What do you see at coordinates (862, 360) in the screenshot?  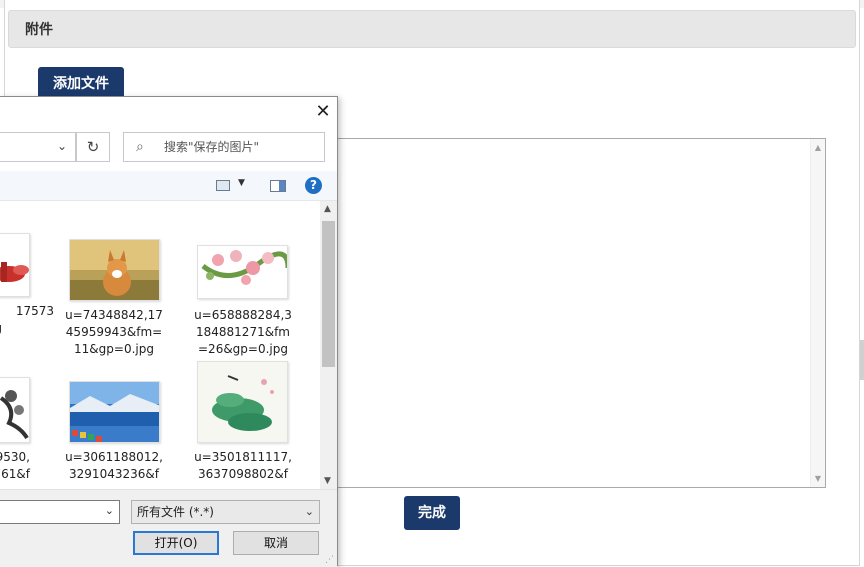 I see `edge-marker` at bounding box center [862, 360].